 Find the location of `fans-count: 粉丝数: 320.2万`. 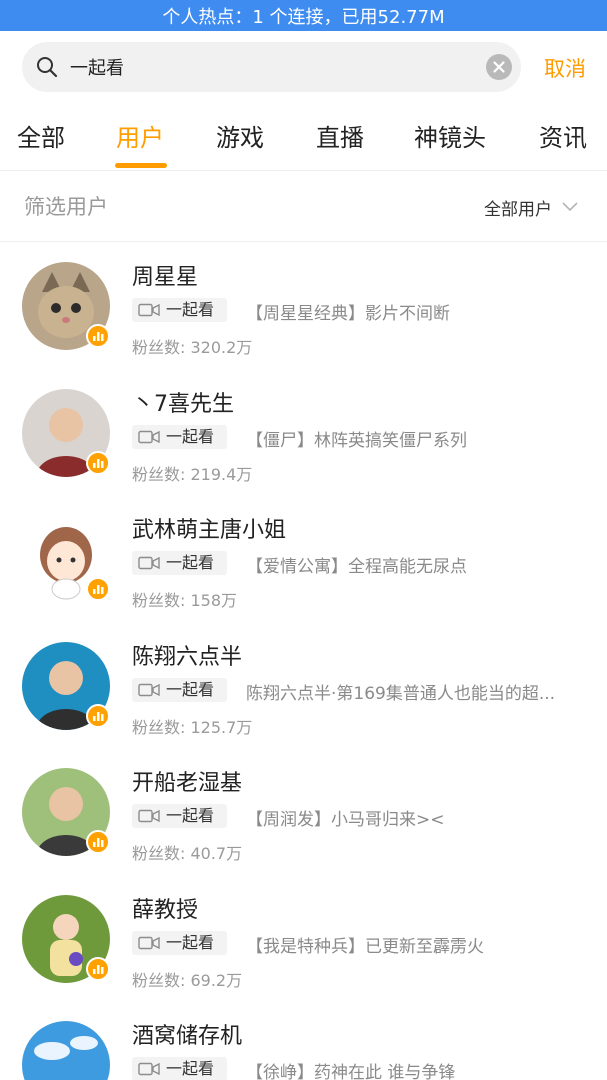

fans-count: 粉丝数: 320.2万 is located at coordinates (192, 347).